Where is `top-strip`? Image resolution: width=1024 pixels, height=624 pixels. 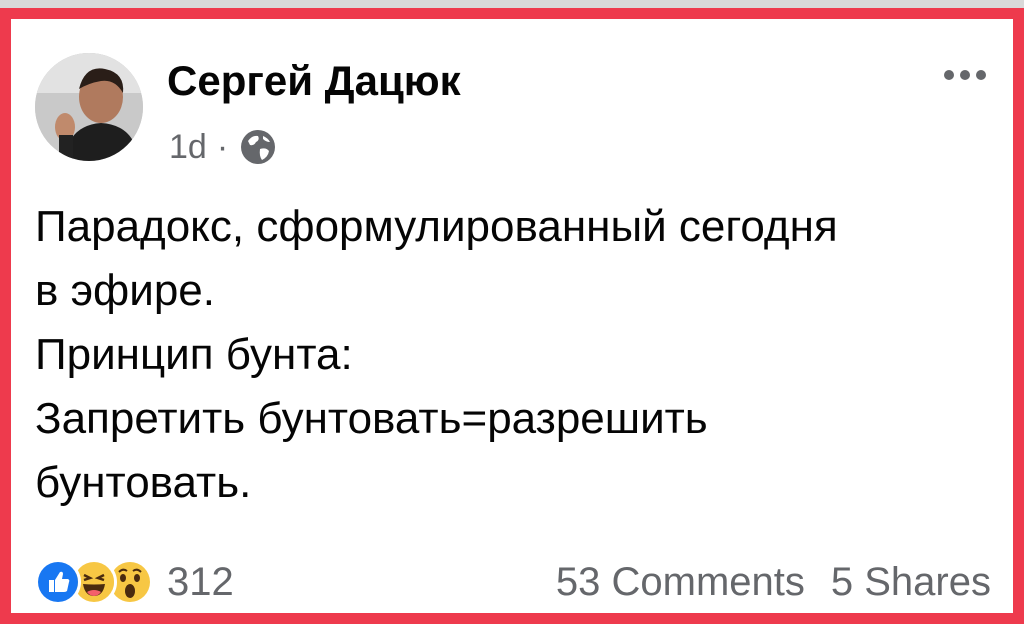 top-strip is located at coordinates (512, 4).